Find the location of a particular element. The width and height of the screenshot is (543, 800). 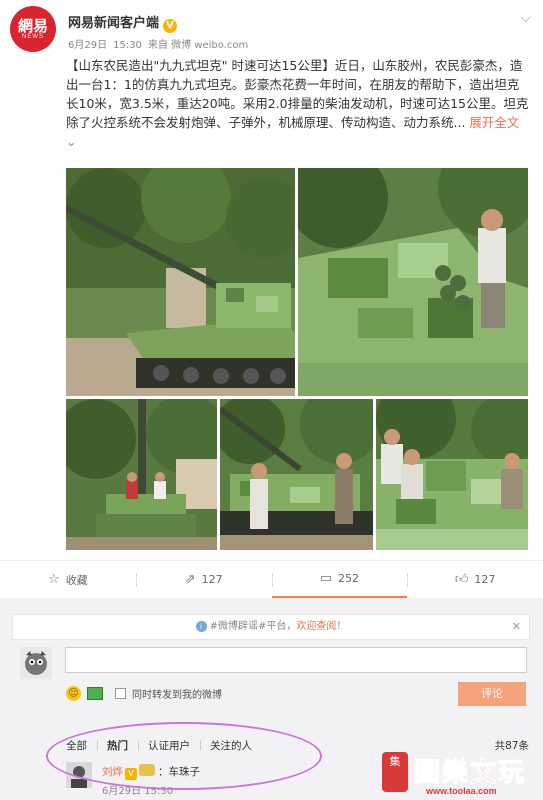

photo-front-view is located at coordinates (141, 474).